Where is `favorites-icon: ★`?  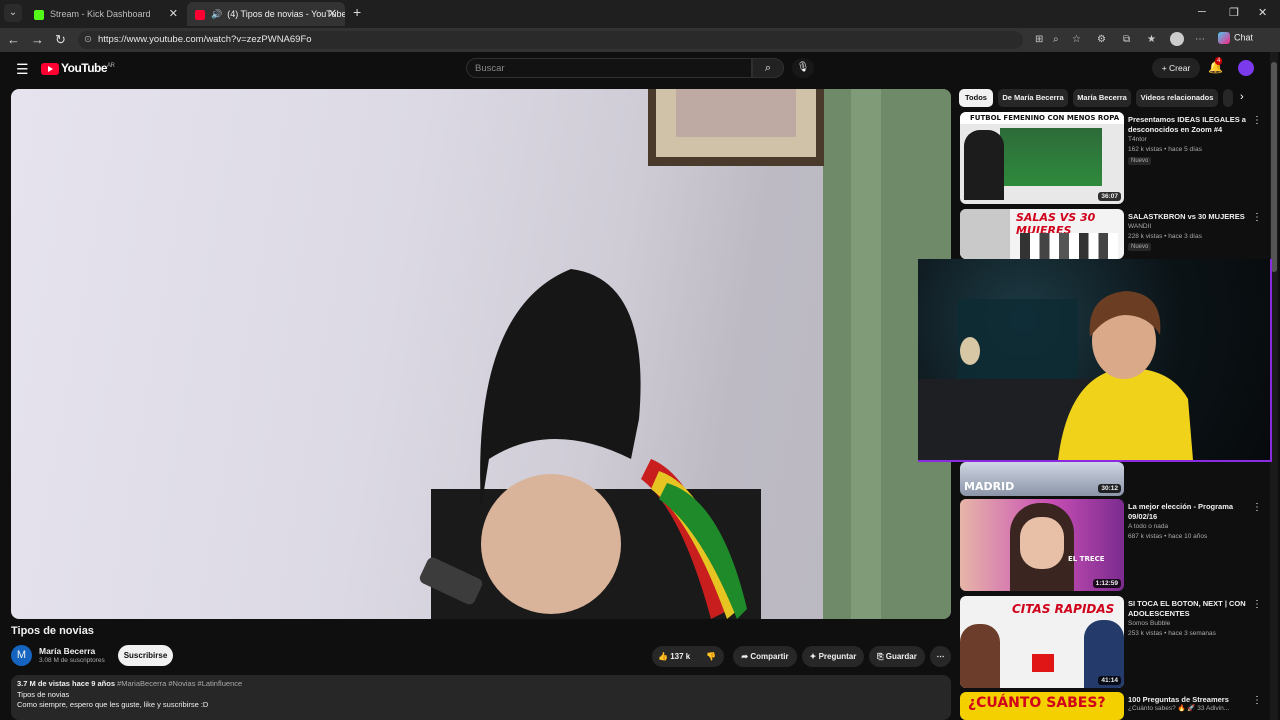 favorites-icon: ★ is located at coordinates (1151, 39).